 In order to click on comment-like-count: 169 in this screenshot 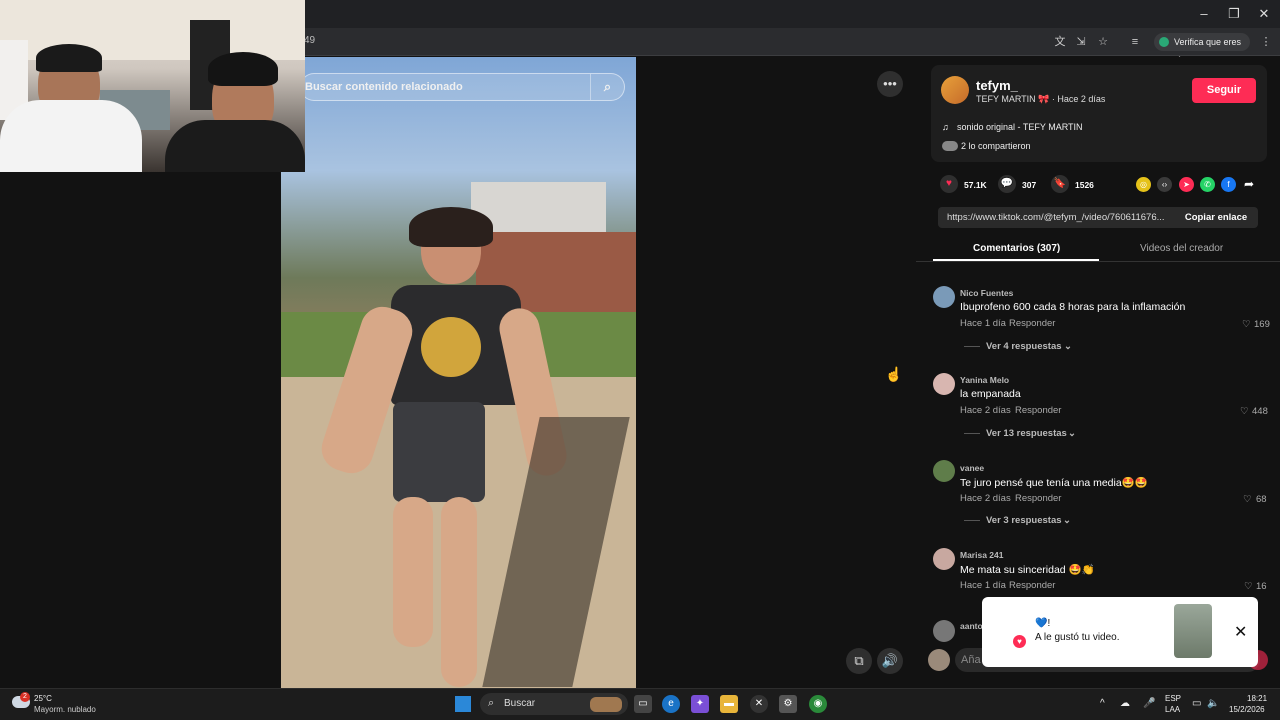, I will do `click(1262, 324)`.